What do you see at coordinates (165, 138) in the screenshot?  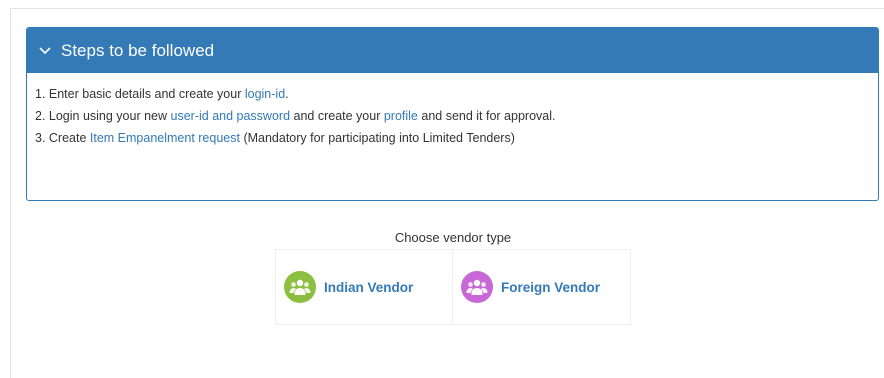 I see `item-empanelment-link: Item Empanelment request` at bounding box center [165, 138].